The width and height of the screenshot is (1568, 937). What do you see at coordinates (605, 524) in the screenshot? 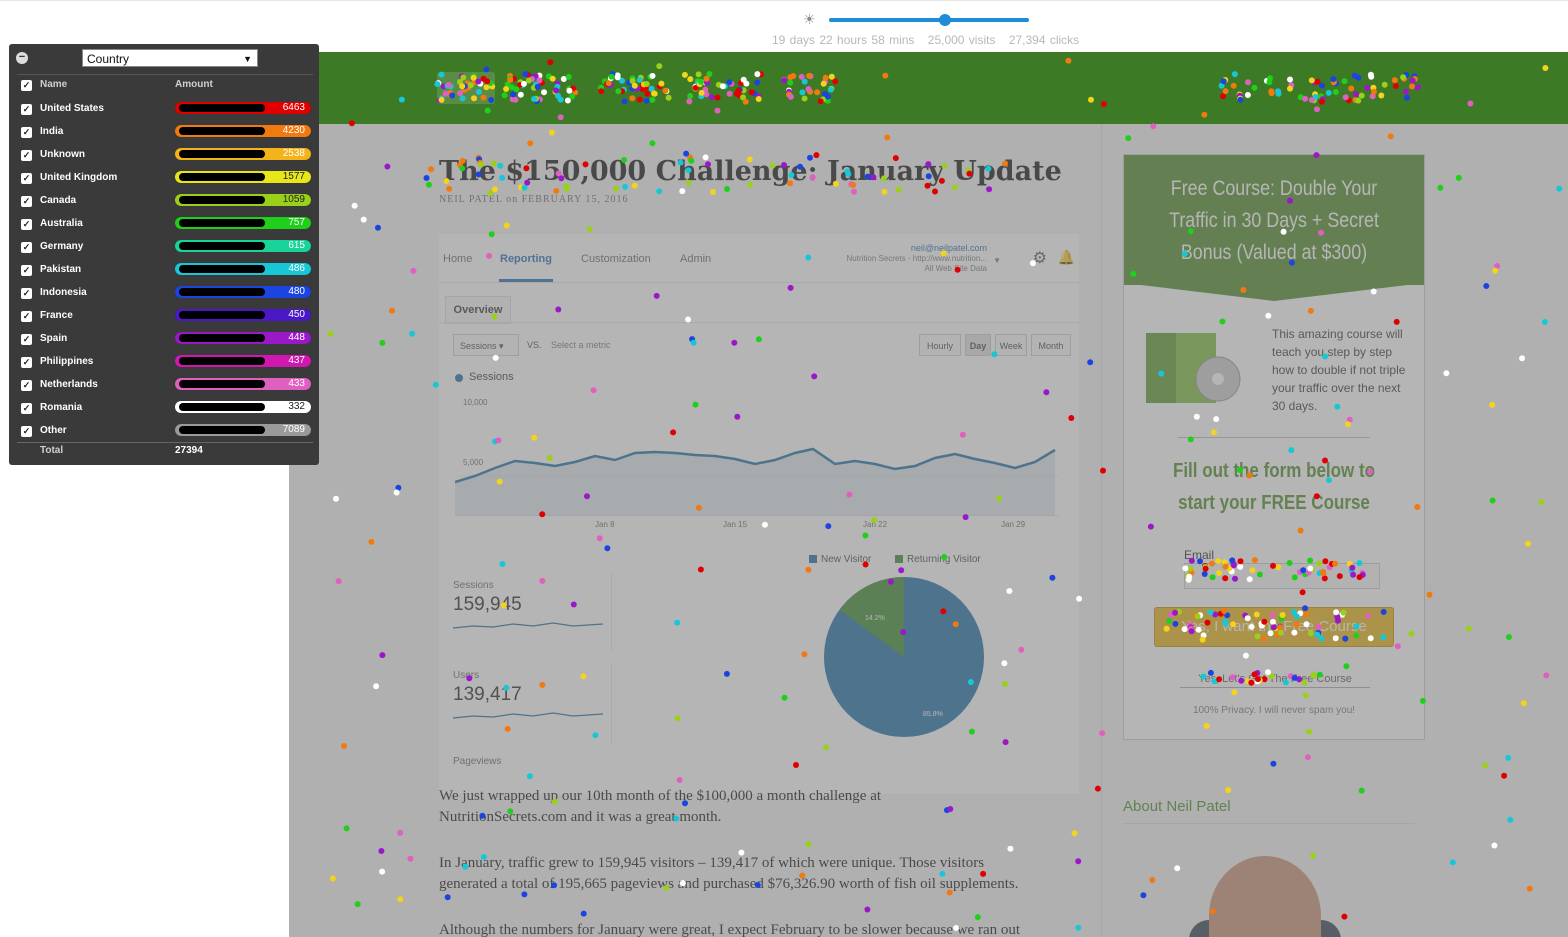
I see `x-label-jan8: Jan 8` at bounding box center [605, 524].